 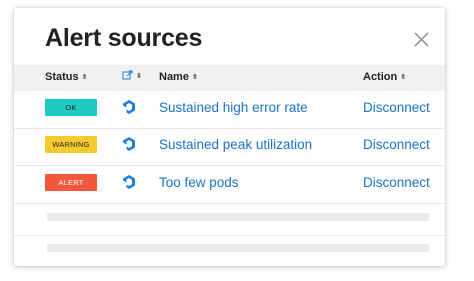 What do you see at coordinates (233, 107) in the screenshot?
I see `source-name-link: Sustained high error rate` at bounding box center [233, 107].